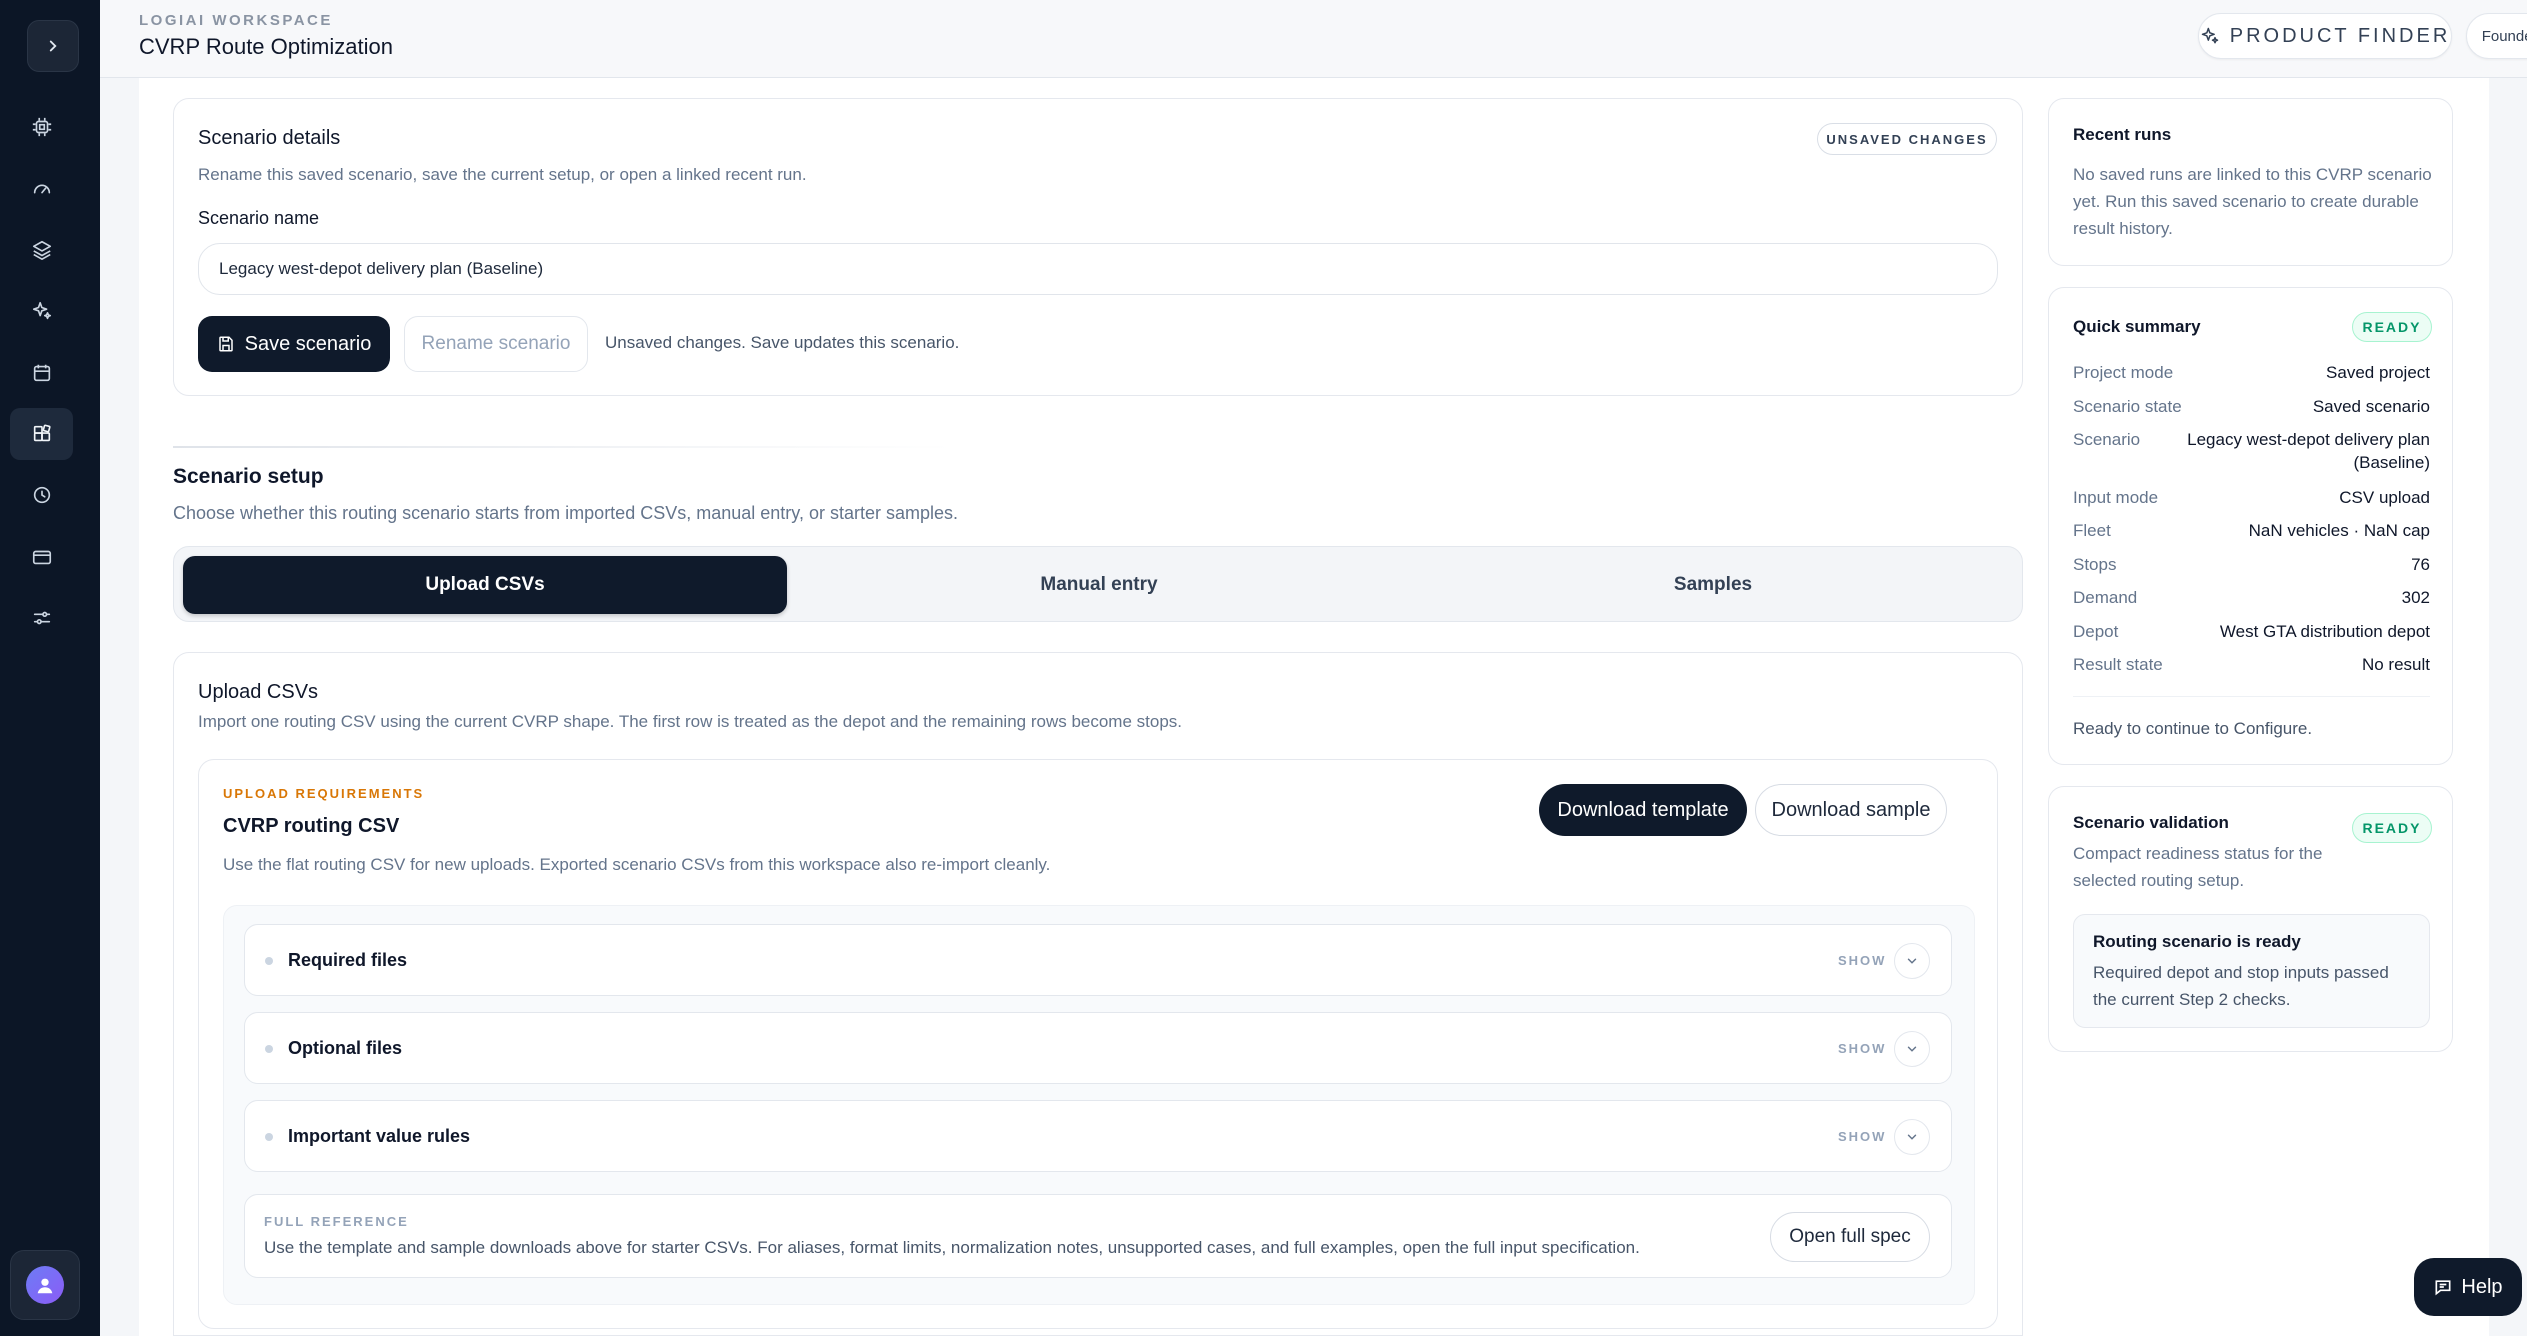  Describe the element at coordinates (2443, 1288) in the screenshot. I see `chat-icon` at that location.